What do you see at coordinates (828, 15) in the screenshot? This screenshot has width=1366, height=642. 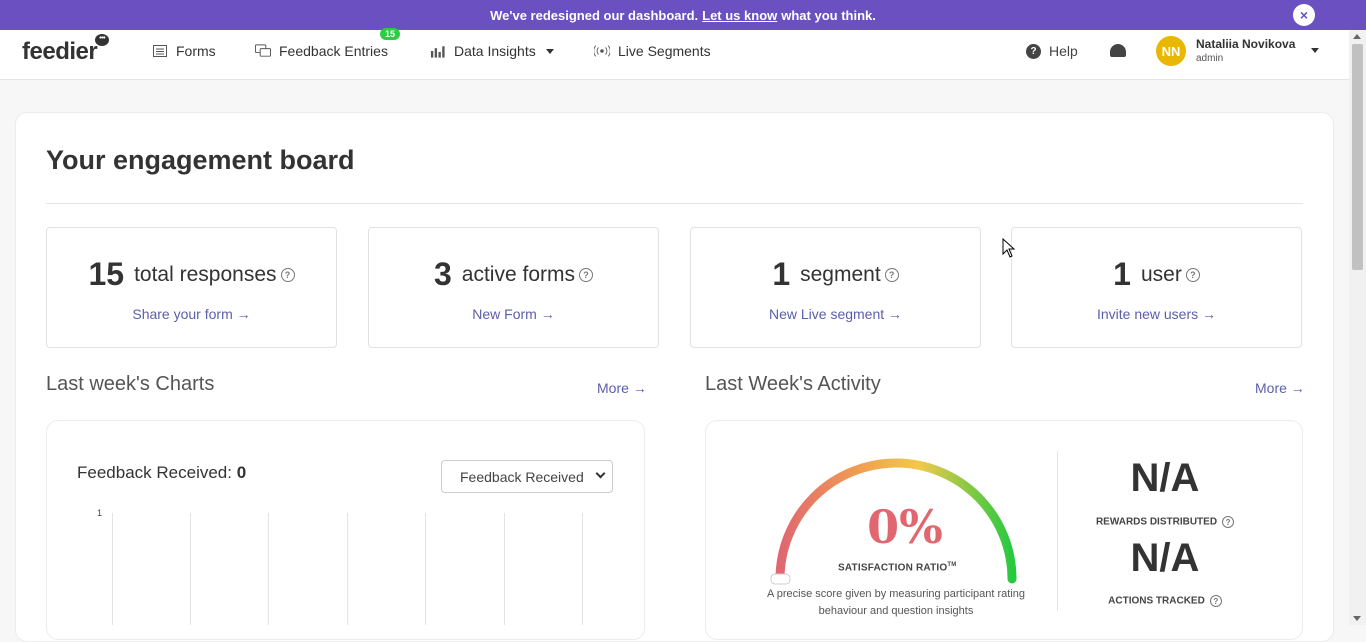 I see `banner-text-end: what you think.` at bounding box center [828, 15].